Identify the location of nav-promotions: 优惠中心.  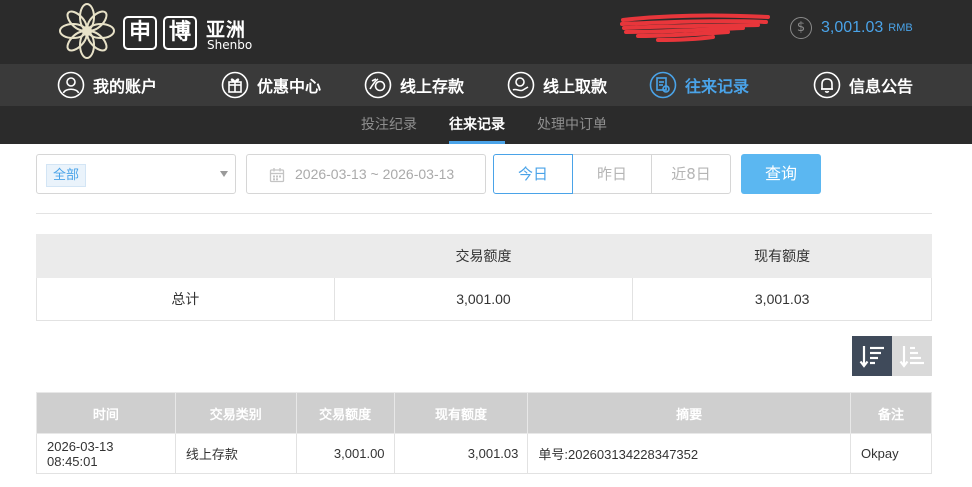
(271, 85).